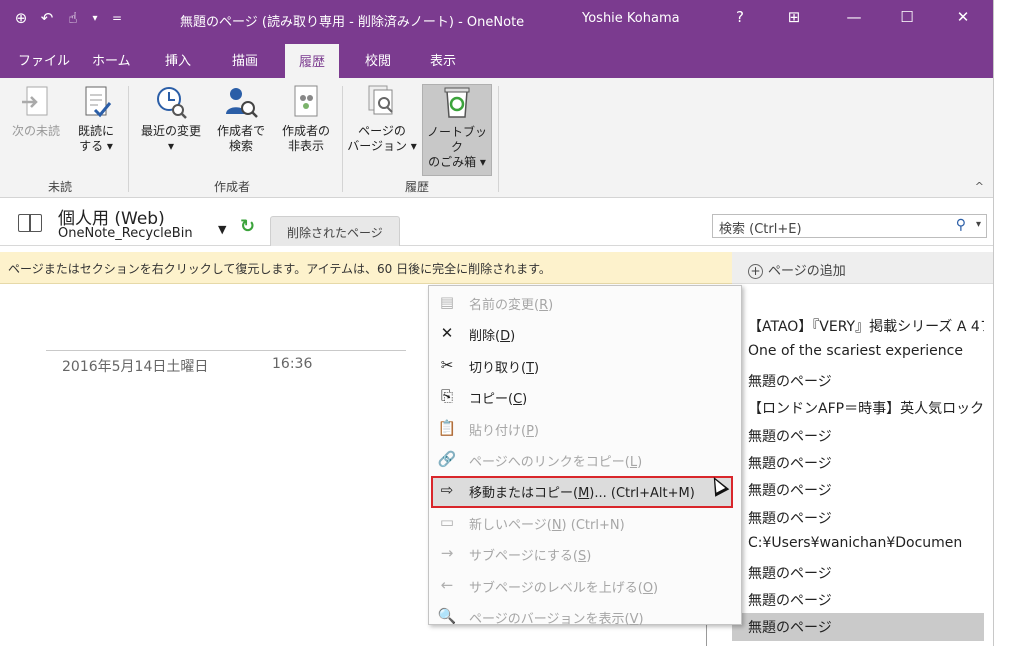 The height and width of the screenshot is (646, 1024). Describe the element at coordinates (585, 429) in the screenshot. I see `menu-item-paste: 📋 貼り付け(P)` at that location.